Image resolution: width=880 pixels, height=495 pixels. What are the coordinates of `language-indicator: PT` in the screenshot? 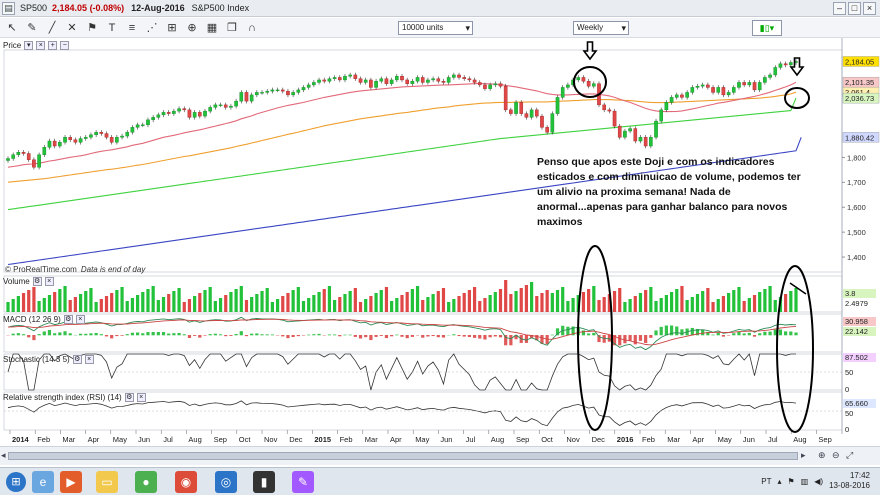 It's located at (766, 481).